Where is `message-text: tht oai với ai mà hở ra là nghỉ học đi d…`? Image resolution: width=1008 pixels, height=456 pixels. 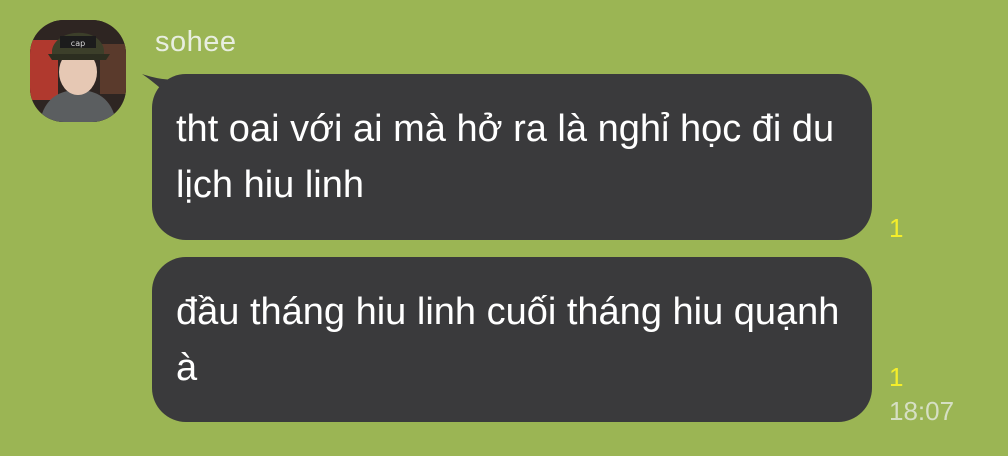
message-text: tht oai với ai mà hở ra là nghỉ học đi d… is located at coordinates (505, 157).